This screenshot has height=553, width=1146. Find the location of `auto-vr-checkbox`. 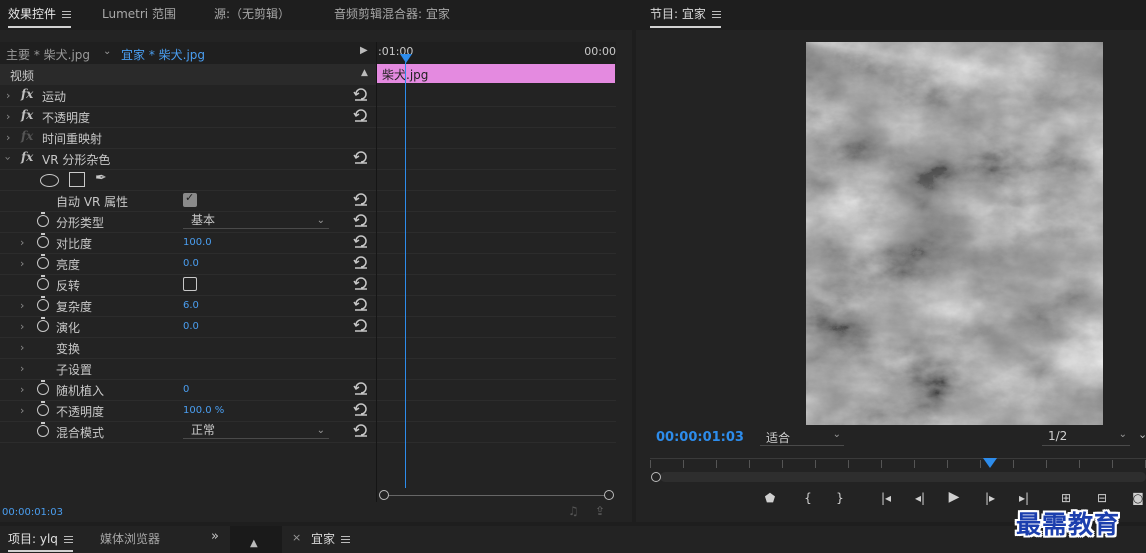

auto-vr-checkbox is located at coordinates (190, 199).